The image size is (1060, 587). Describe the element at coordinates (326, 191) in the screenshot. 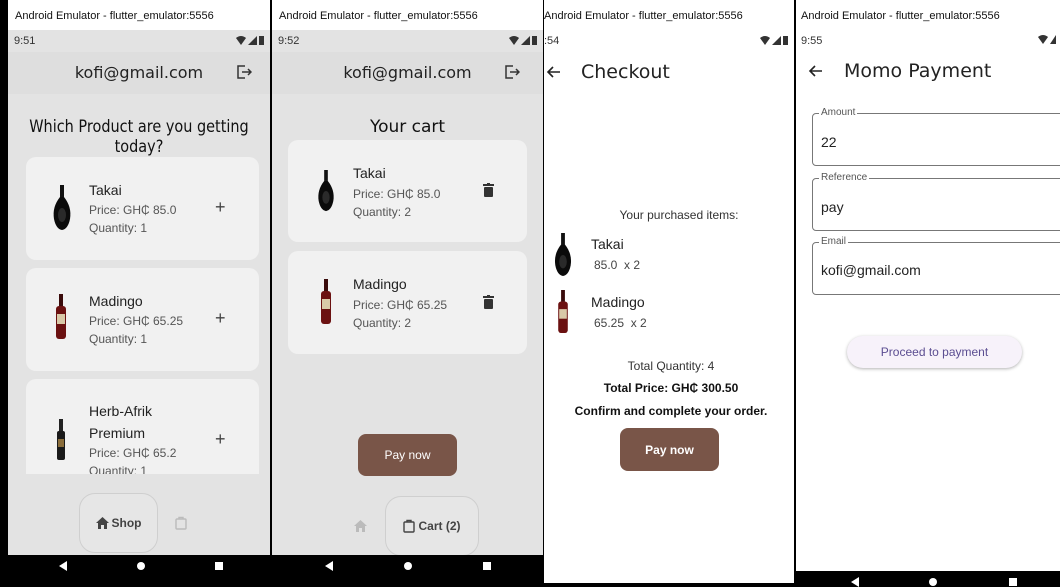

I see `takai-bottle-image` at that location.